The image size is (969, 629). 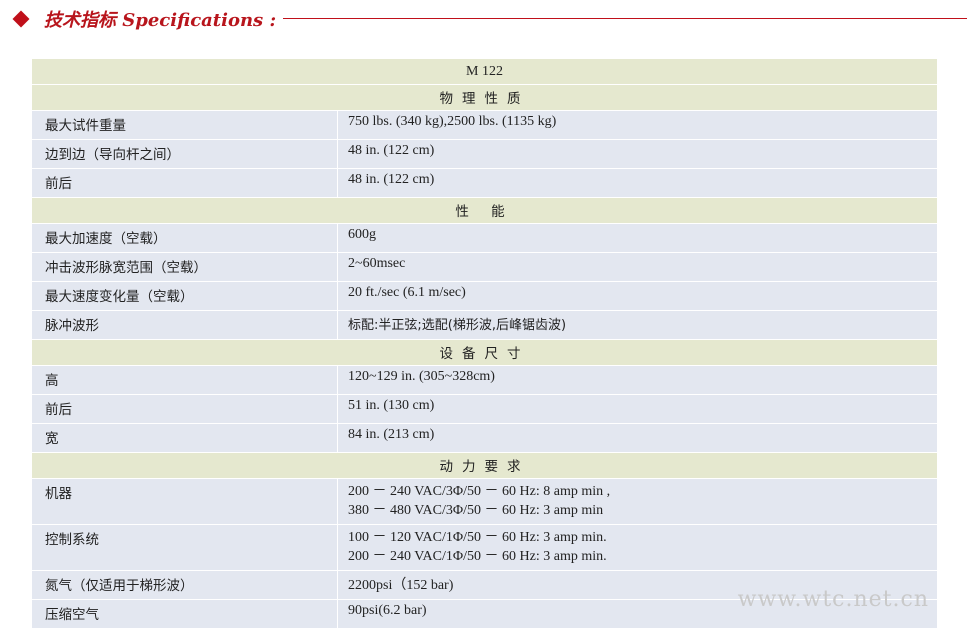 I want to click on row-label: 最大速度变化量（空载）, so click(x=184, y=296).